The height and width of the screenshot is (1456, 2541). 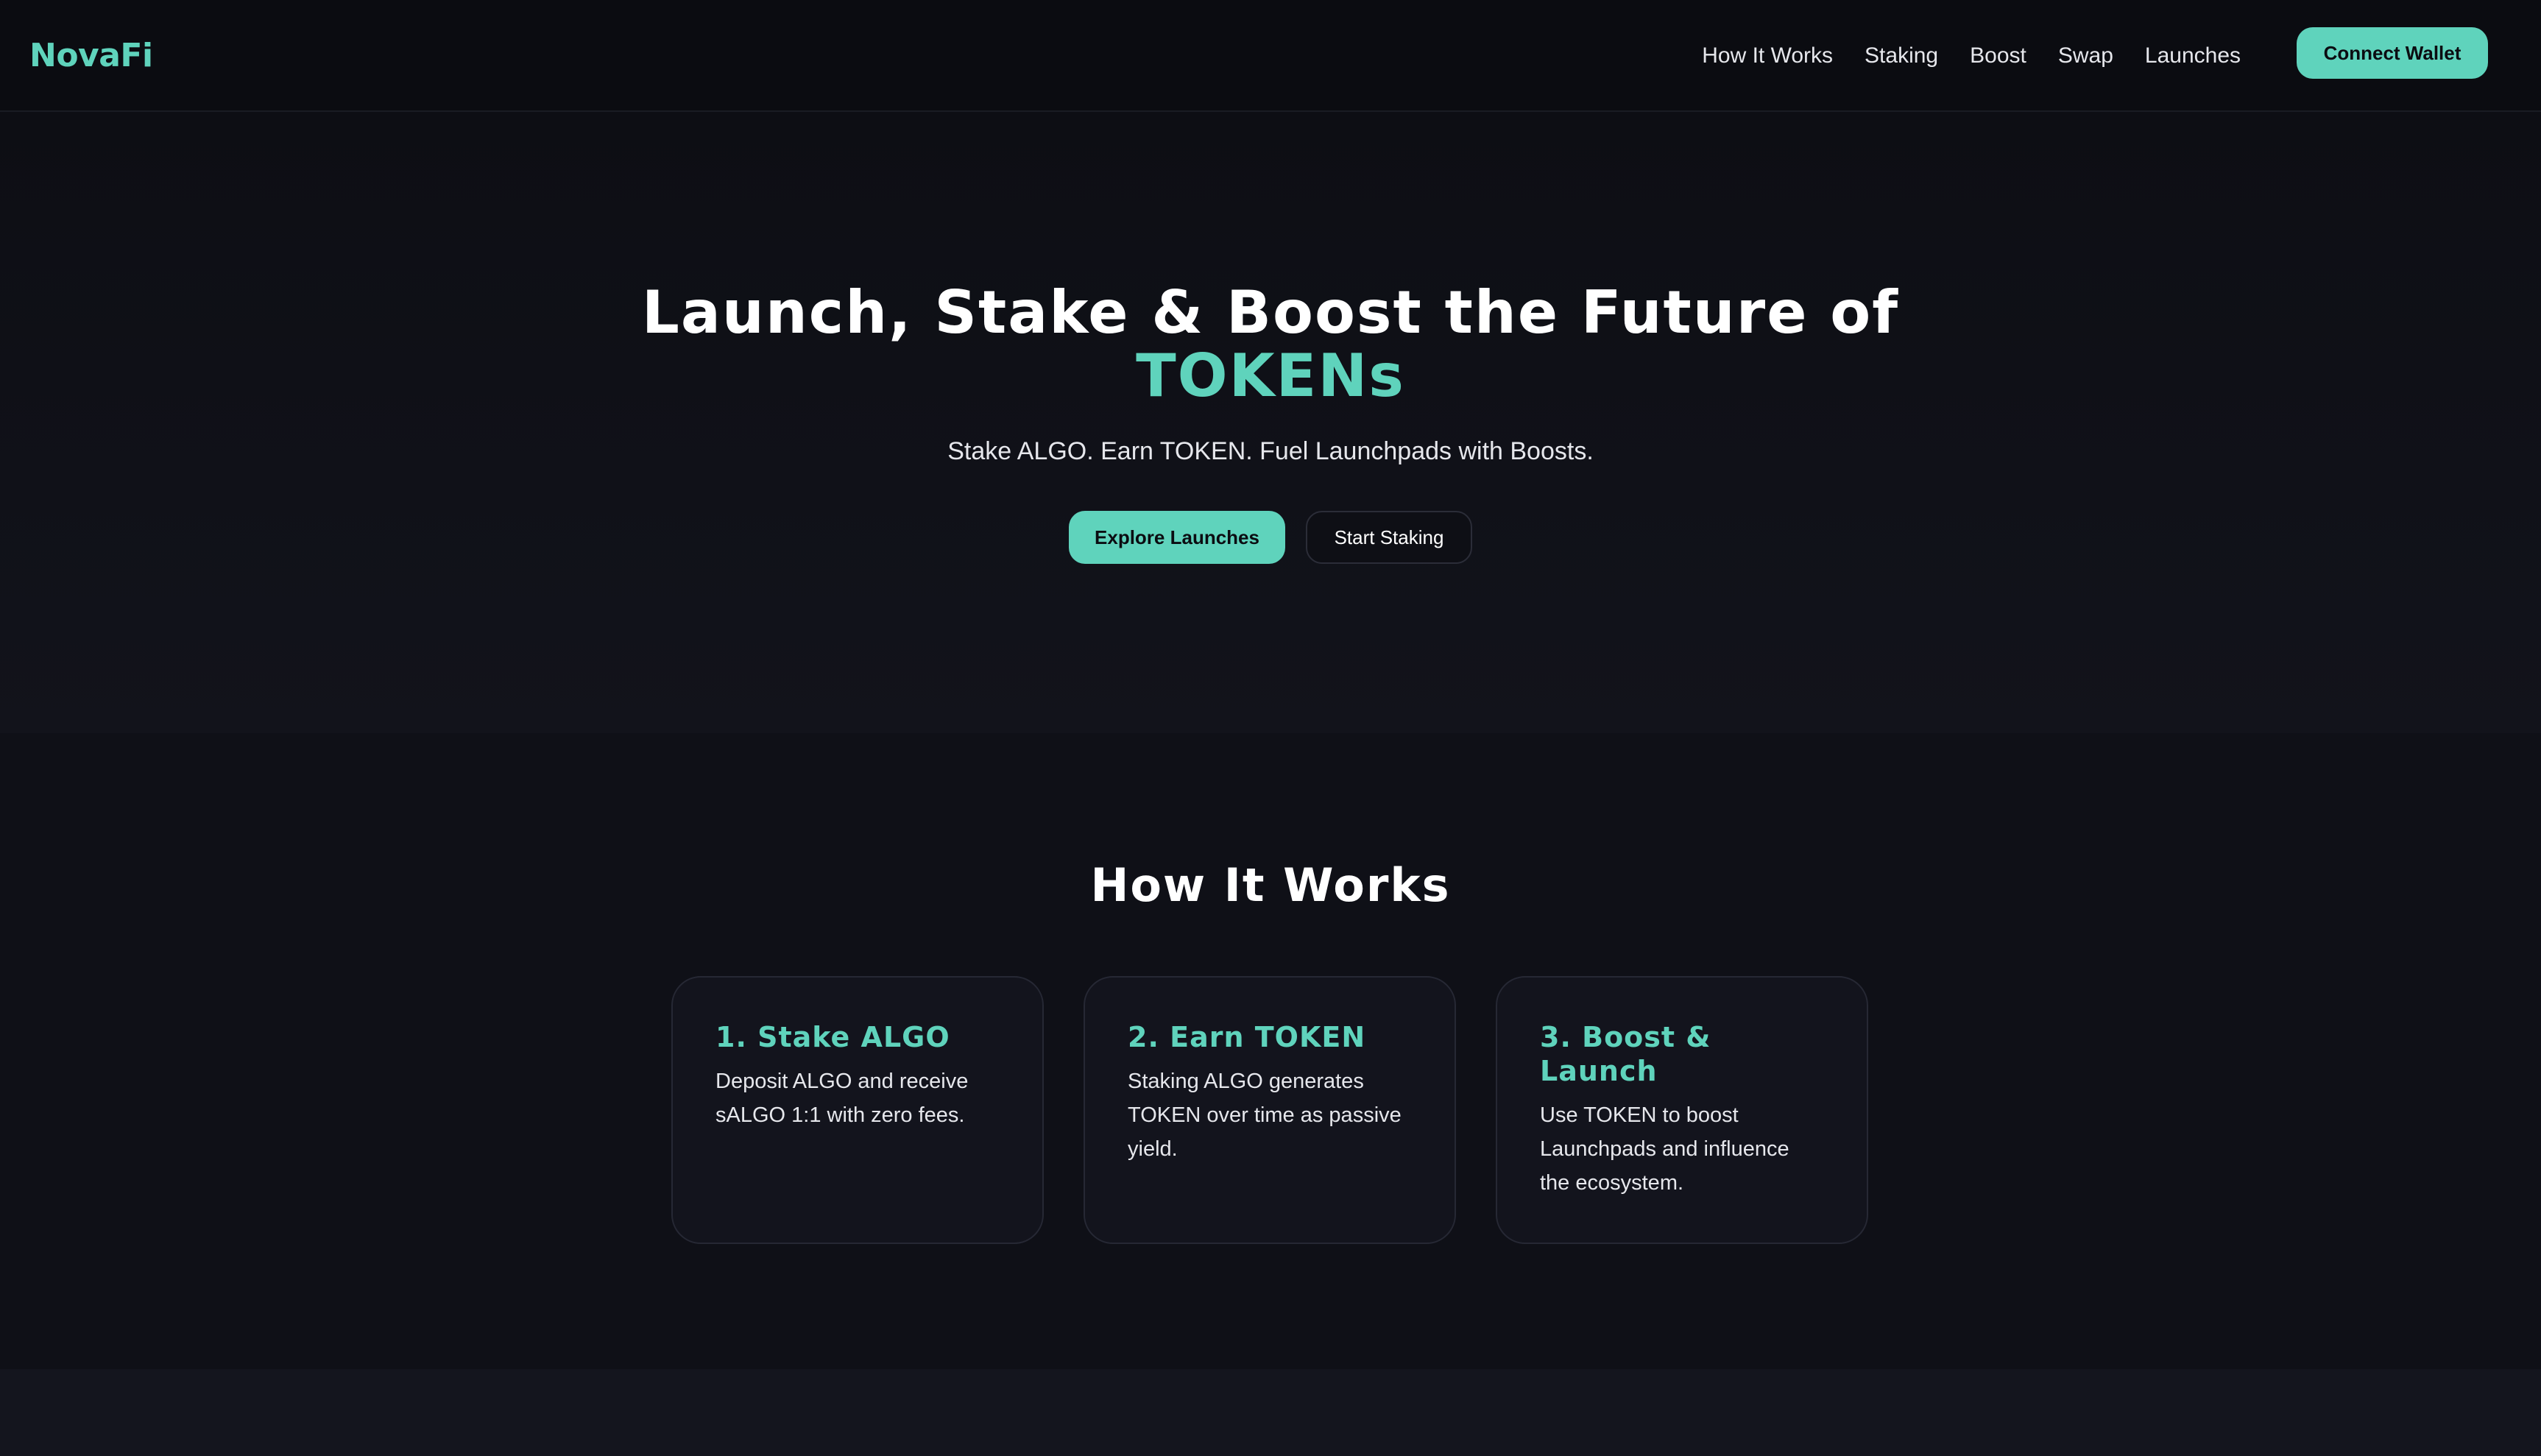 I want to click on section-title: How It Works, so click(x=1270, y=885).